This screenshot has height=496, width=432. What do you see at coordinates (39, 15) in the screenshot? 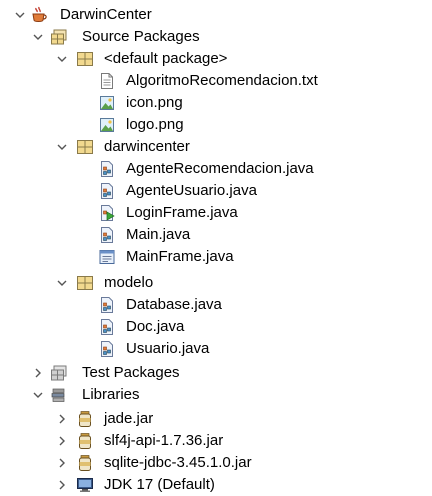
I see `java-project-icon` at bounding box center [39, 15].